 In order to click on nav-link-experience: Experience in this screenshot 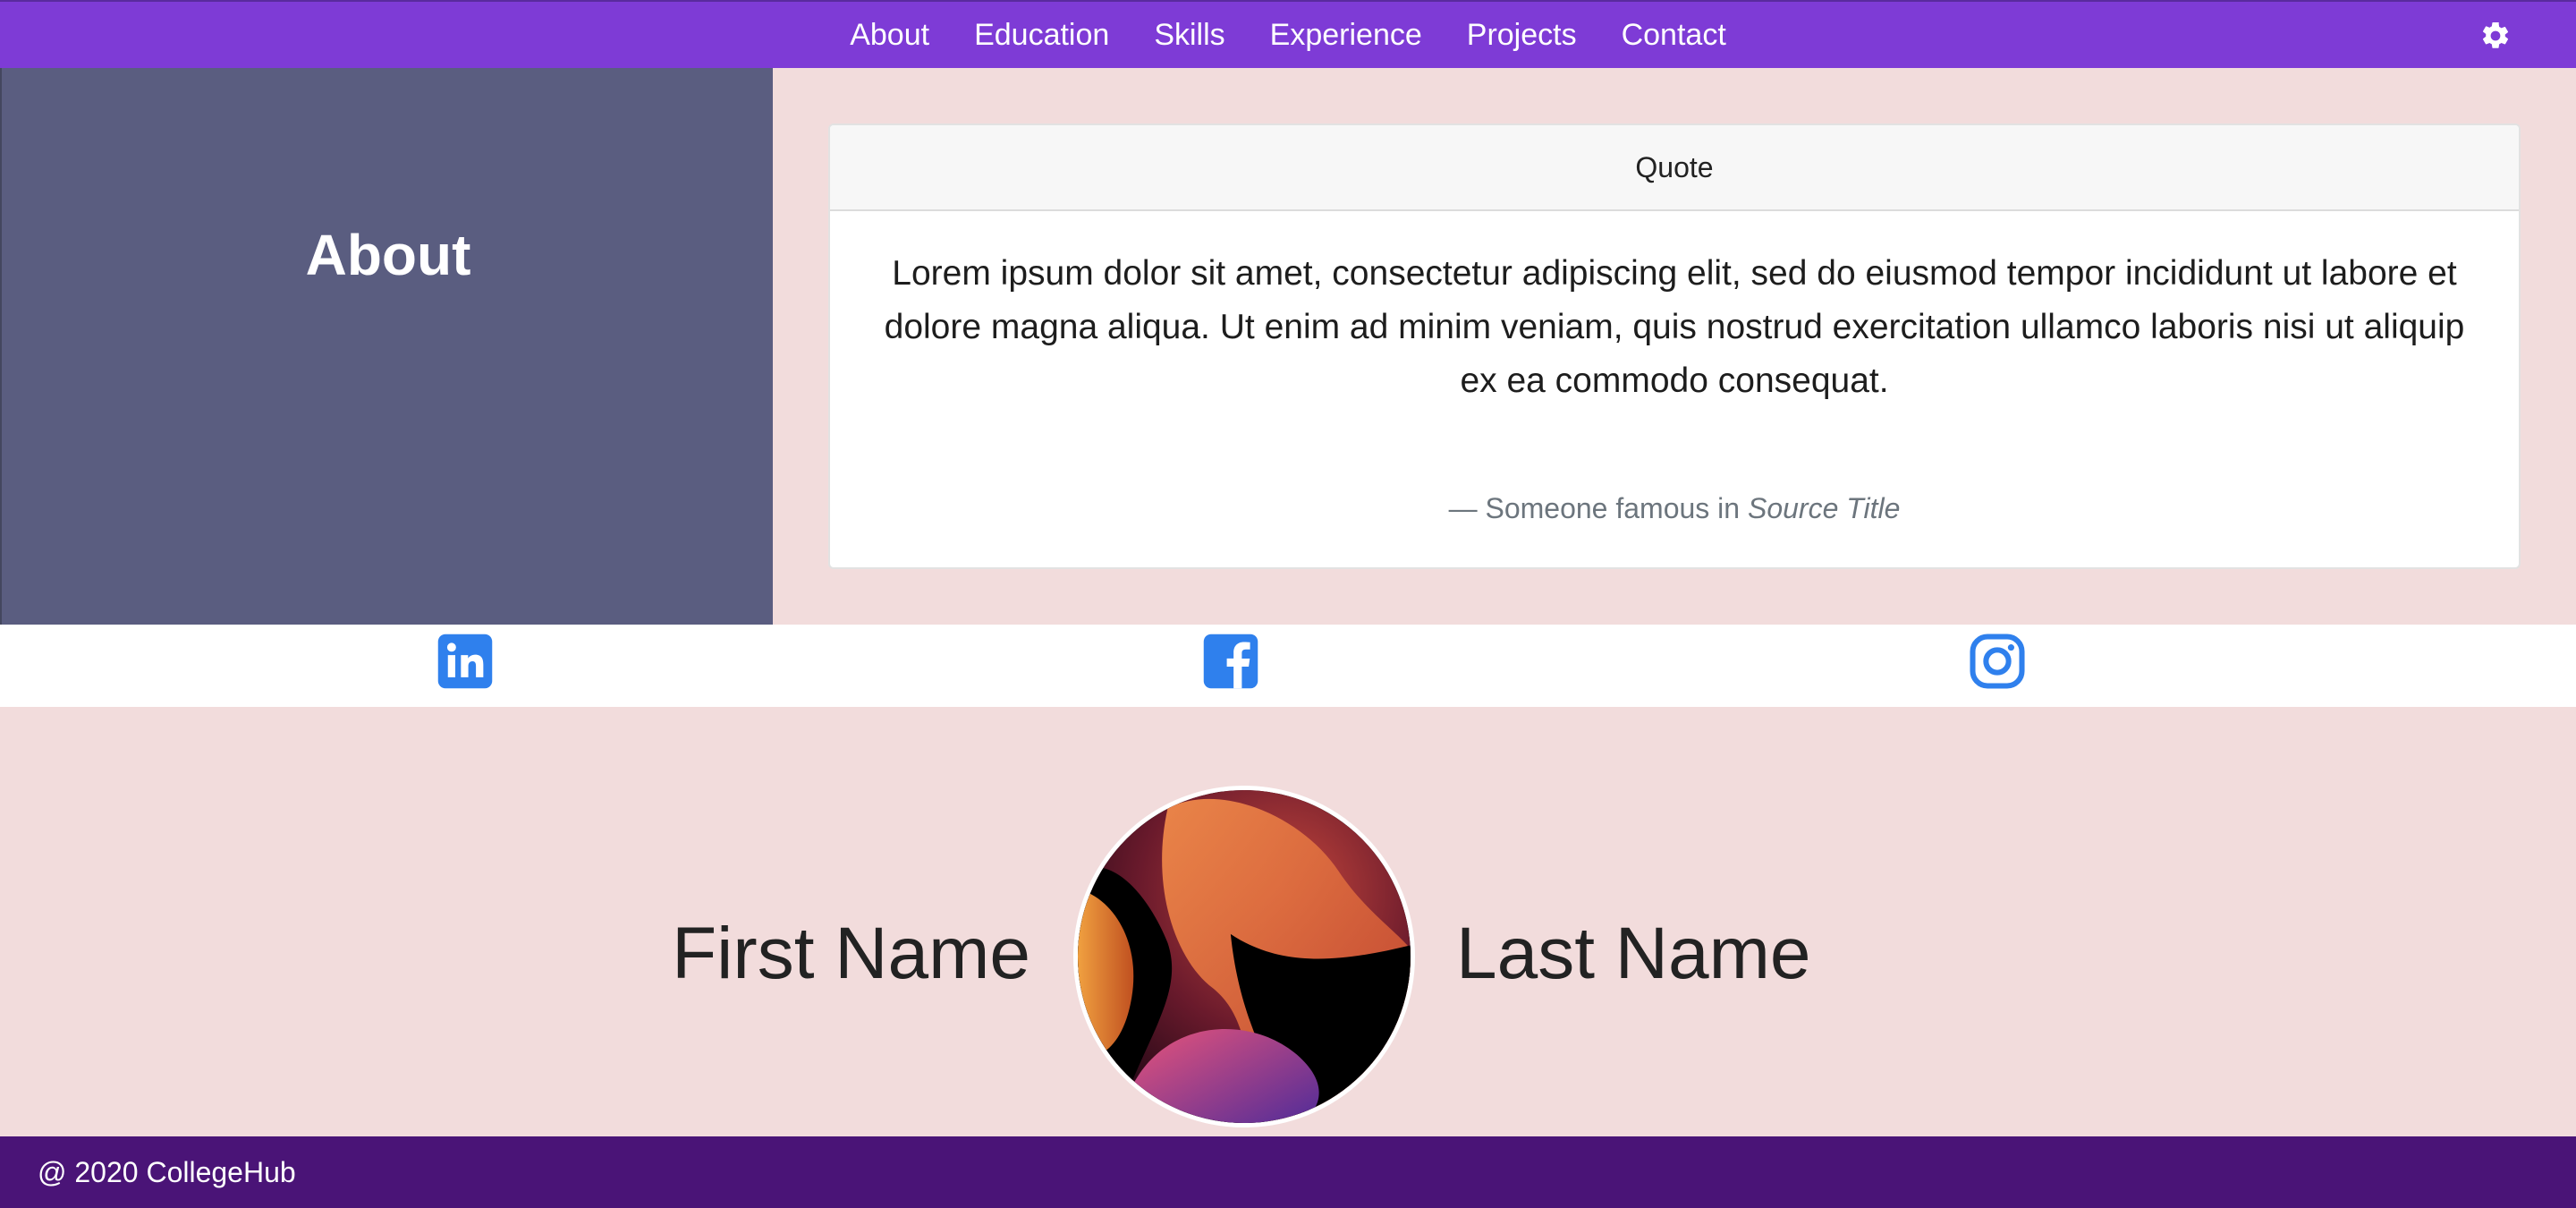, I will do `click(1346, 35)`.